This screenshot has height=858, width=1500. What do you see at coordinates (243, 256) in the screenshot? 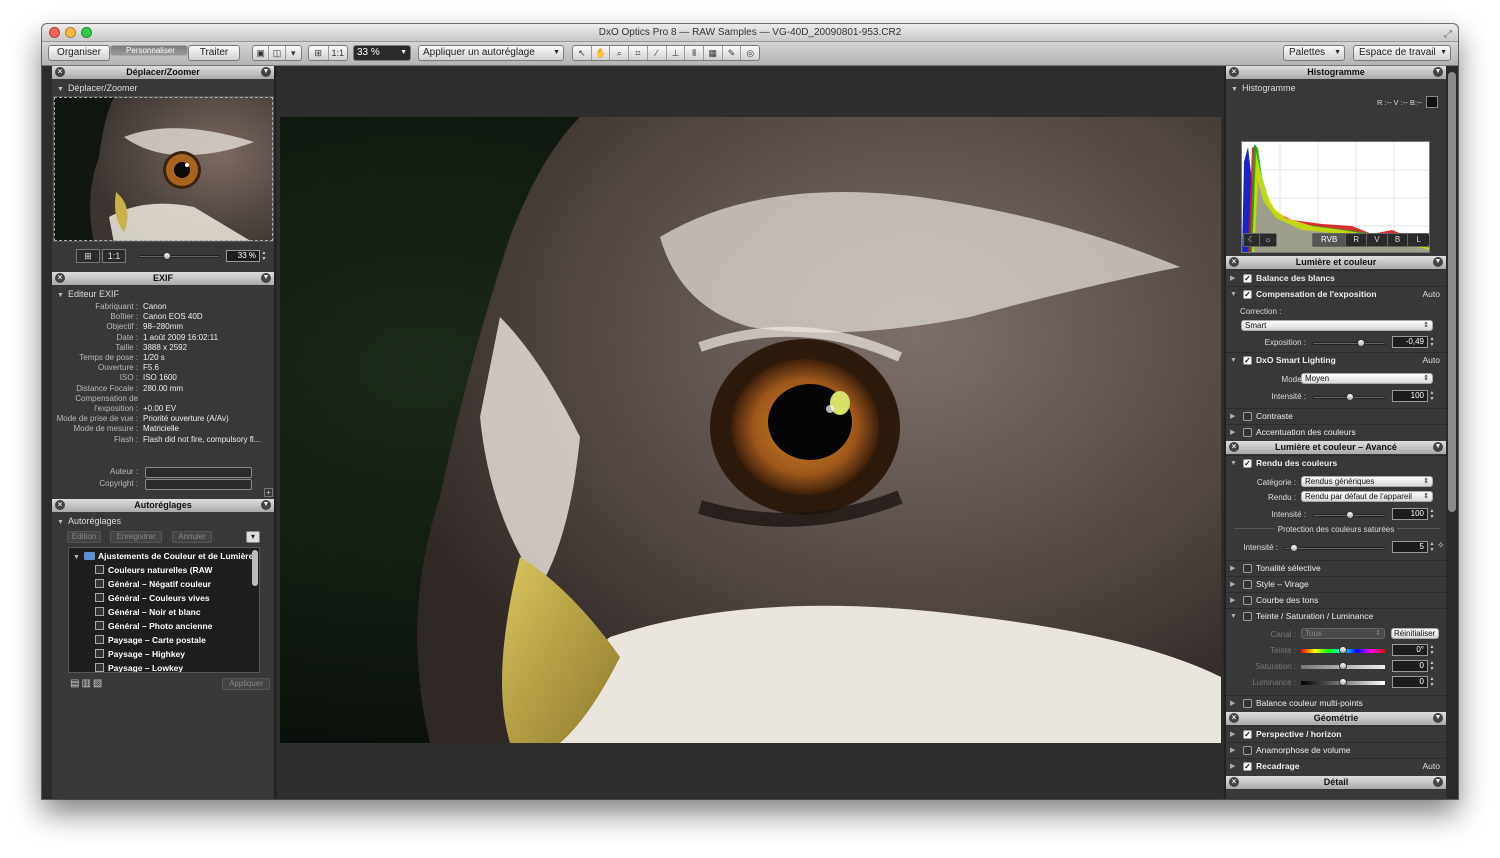
I see `navigator-zoom-value: 33 %` at bounding box center [243, 256].